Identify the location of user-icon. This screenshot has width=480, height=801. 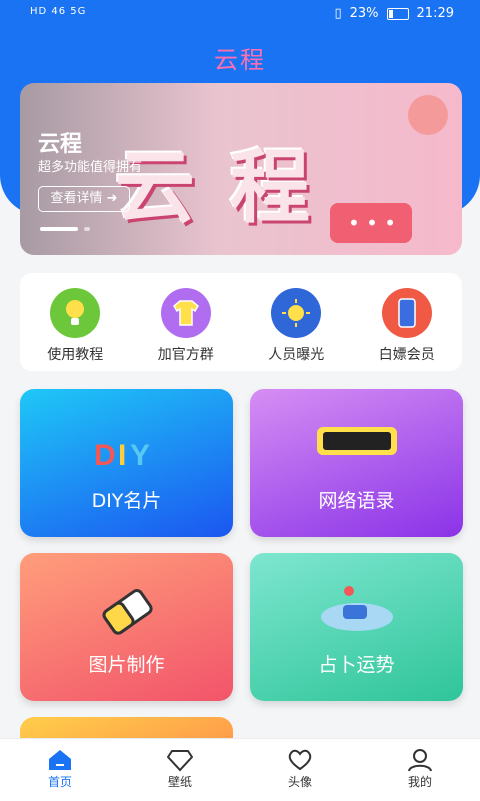
(420, 760).